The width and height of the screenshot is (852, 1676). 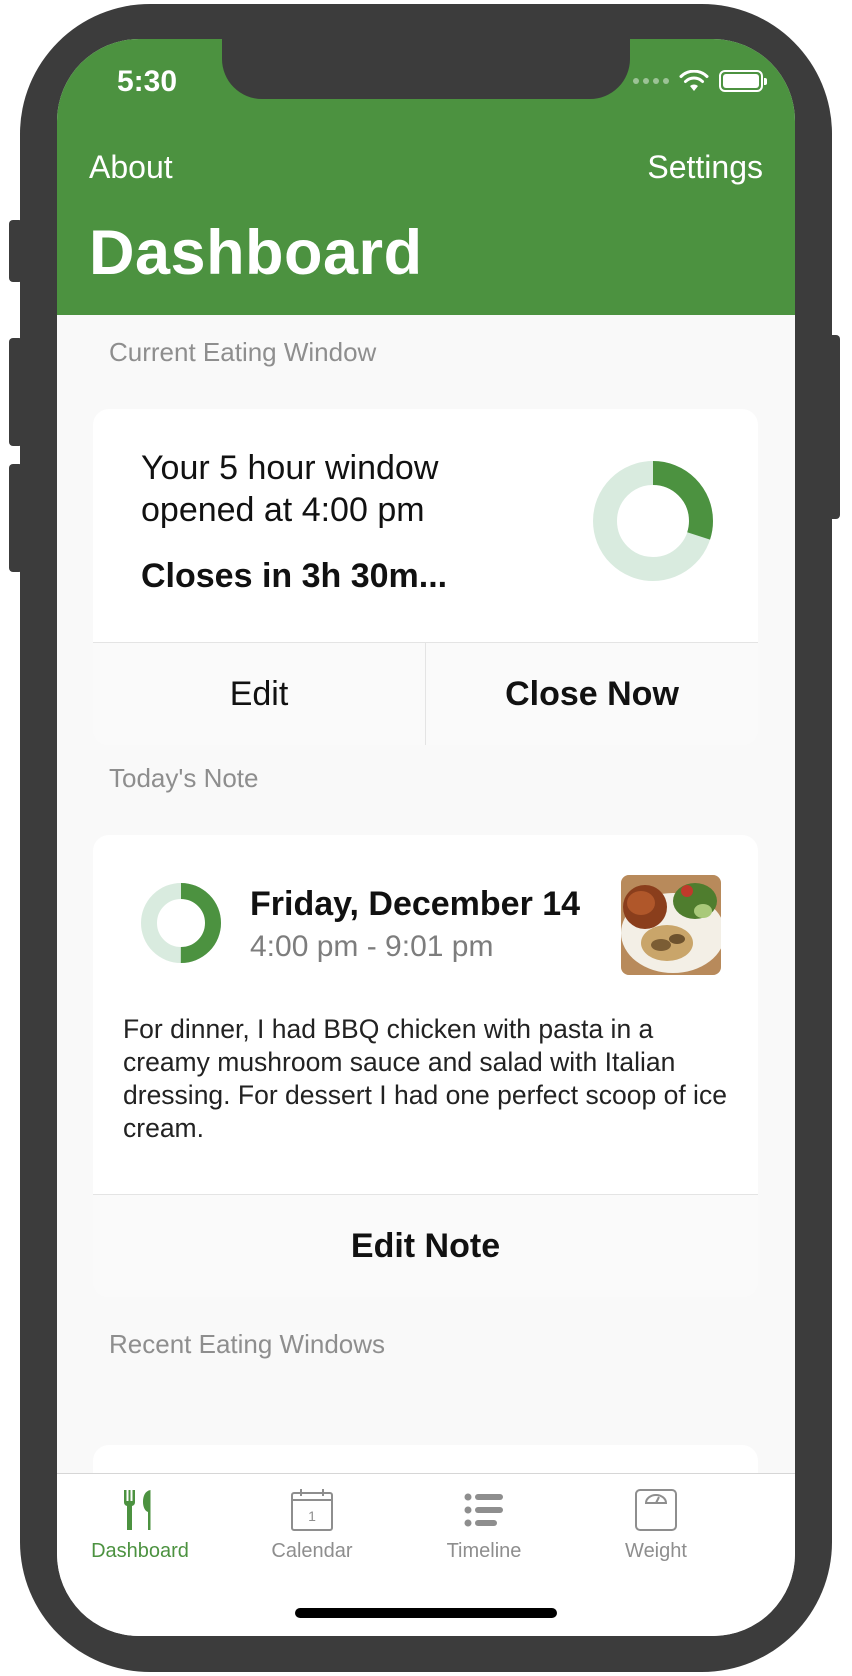 What do you see at coordinates (184, 778) in the screenshot?
I see `today-note-section-label: Today's Note` at bounding box center [184, 778].